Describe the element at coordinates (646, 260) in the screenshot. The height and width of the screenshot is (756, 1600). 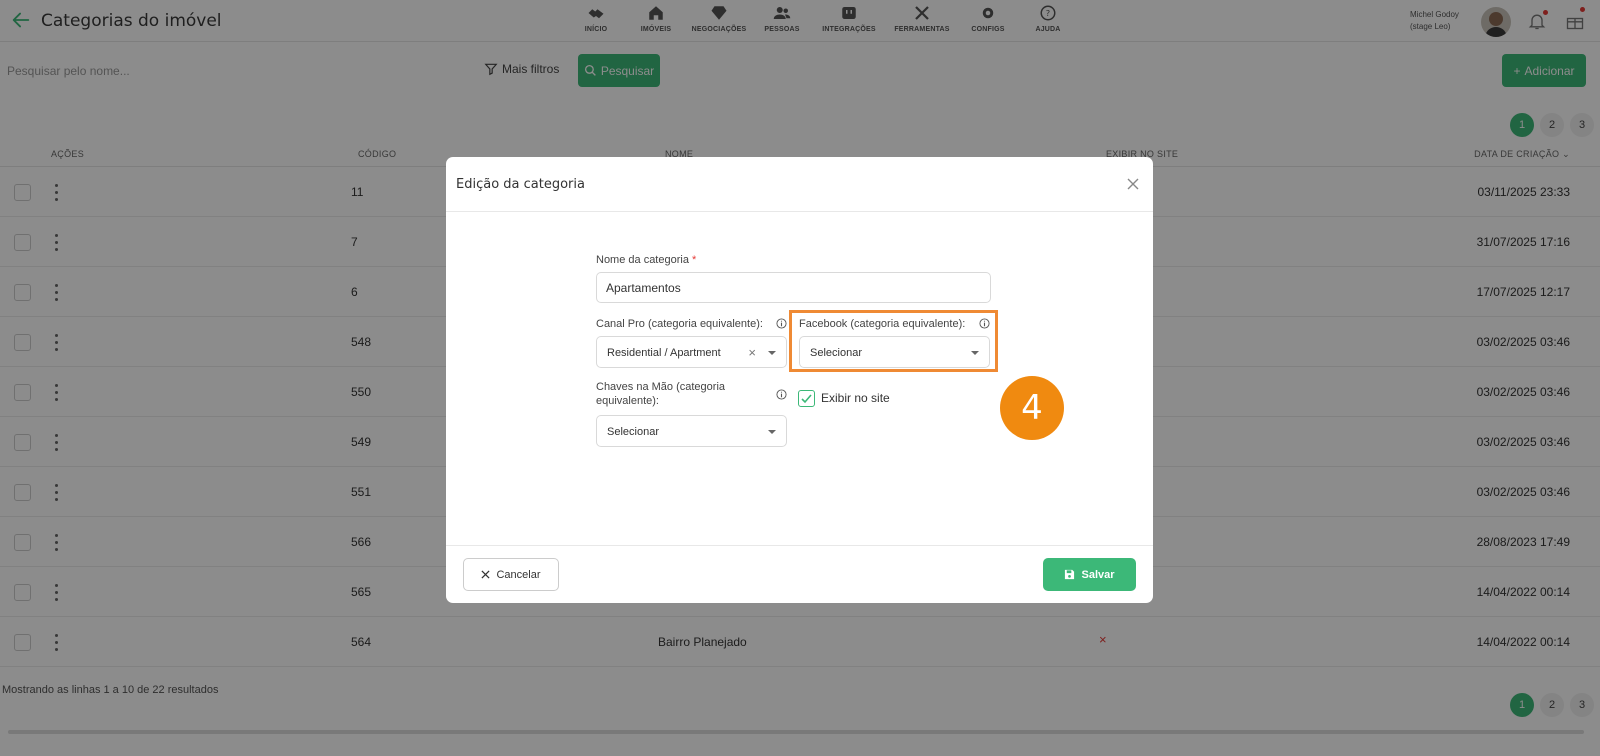
I see `category-name-label: Nome da categoria *` at that location.